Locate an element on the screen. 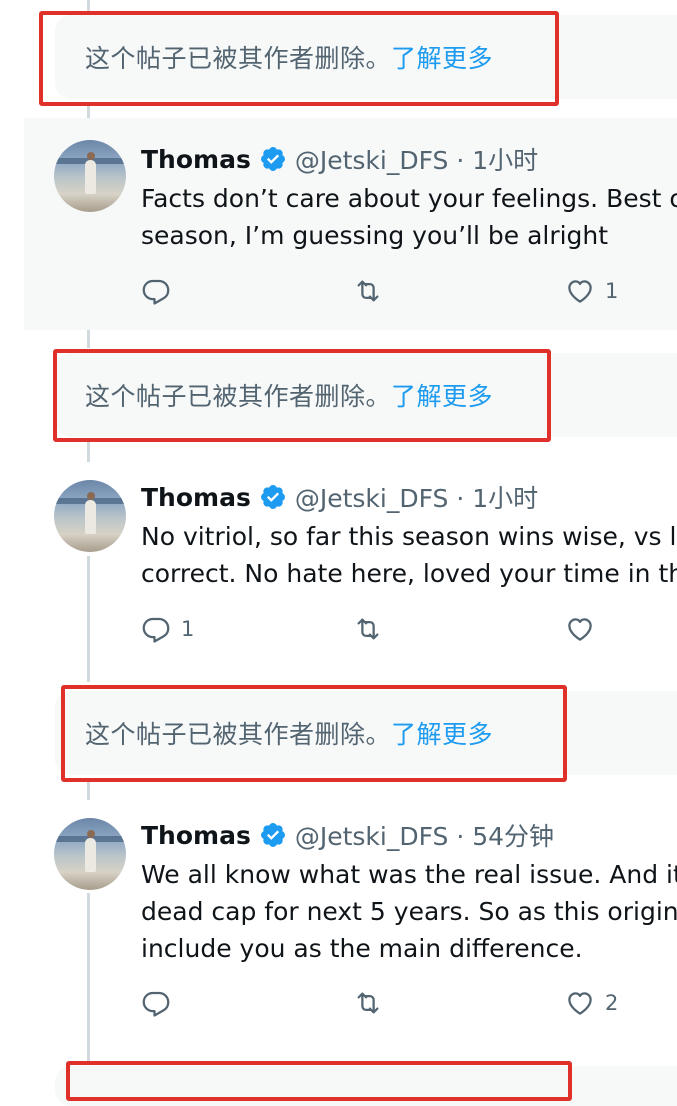  like-button: 1 is located at coordinates (591, 291).